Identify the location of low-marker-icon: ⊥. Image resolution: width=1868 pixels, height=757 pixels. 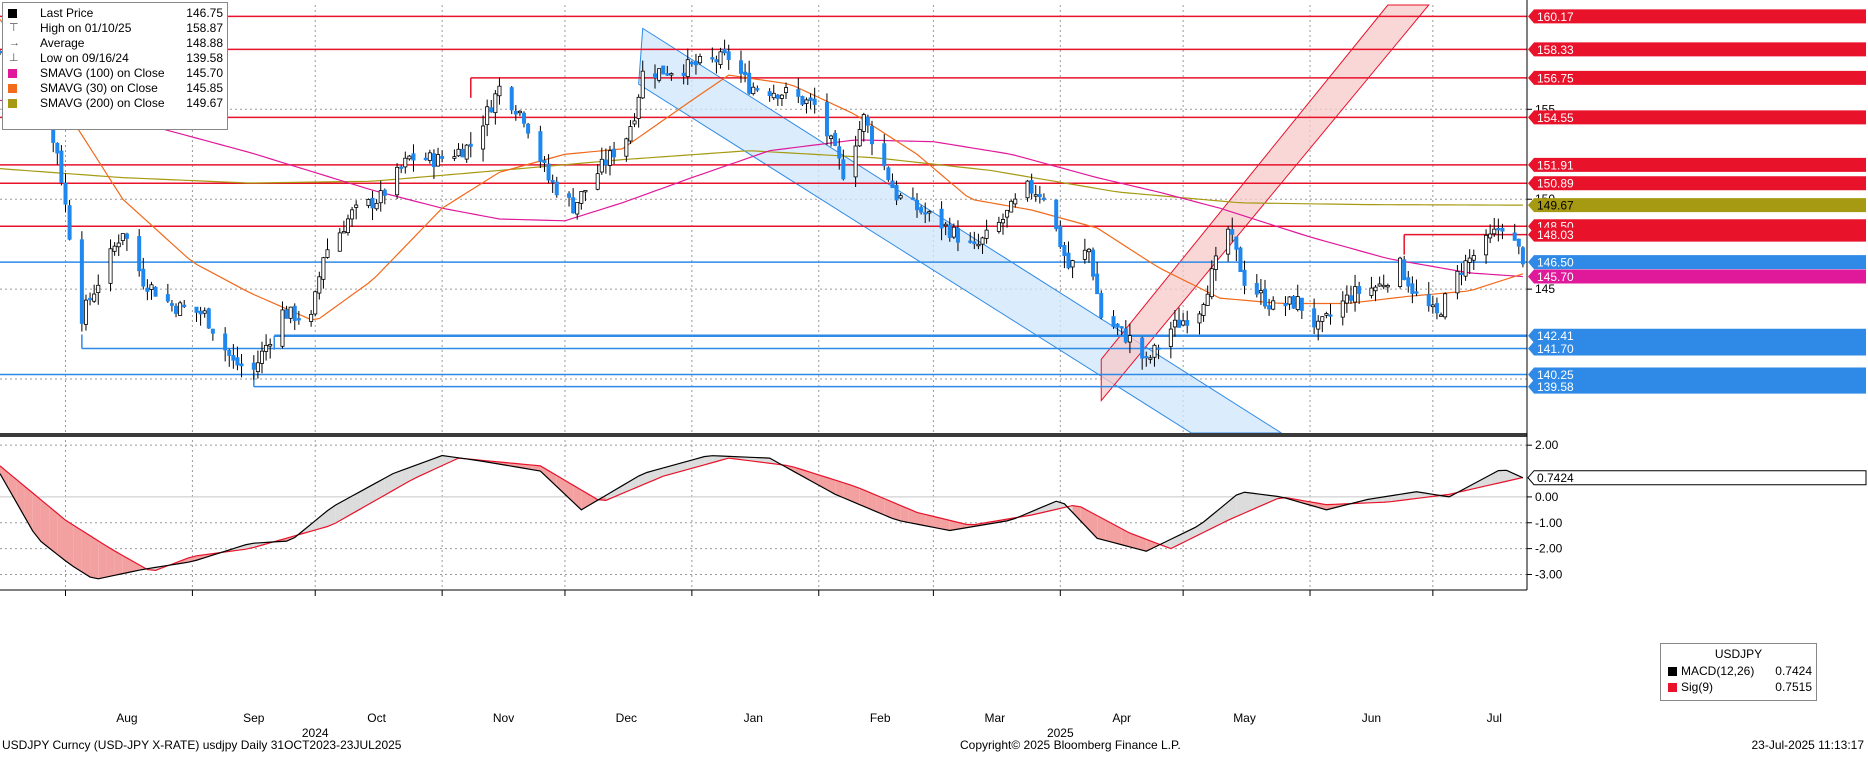
(14, 58).